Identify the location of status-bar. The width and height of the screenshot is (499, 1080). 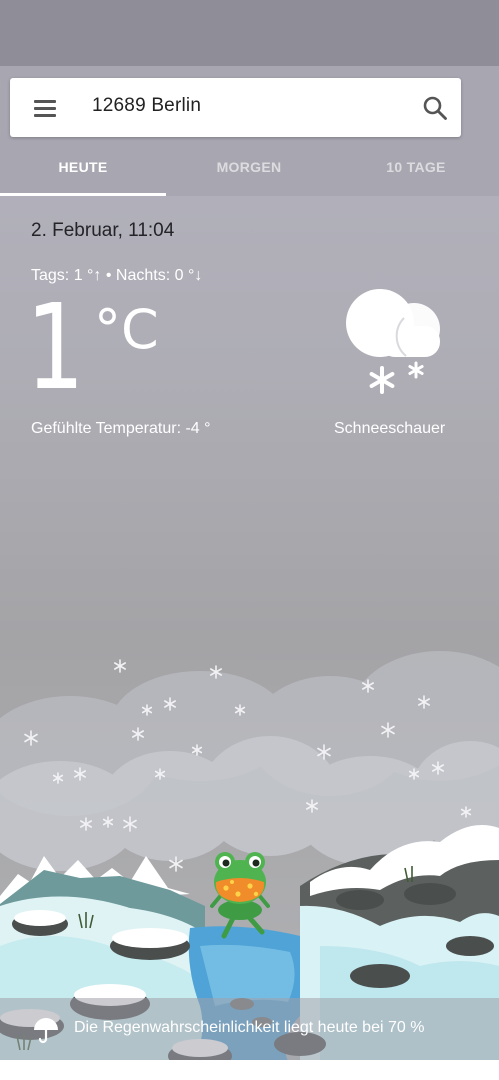
(249, 33).